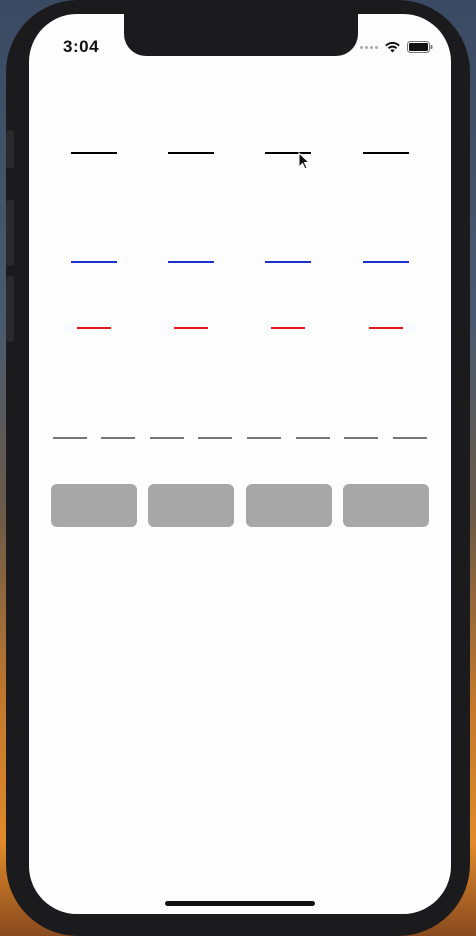 This screenshot has width=476, height=936. Describe the element at coordinates (369, 47) in the screenshot. I see `cellular-signal-icon` at that location.